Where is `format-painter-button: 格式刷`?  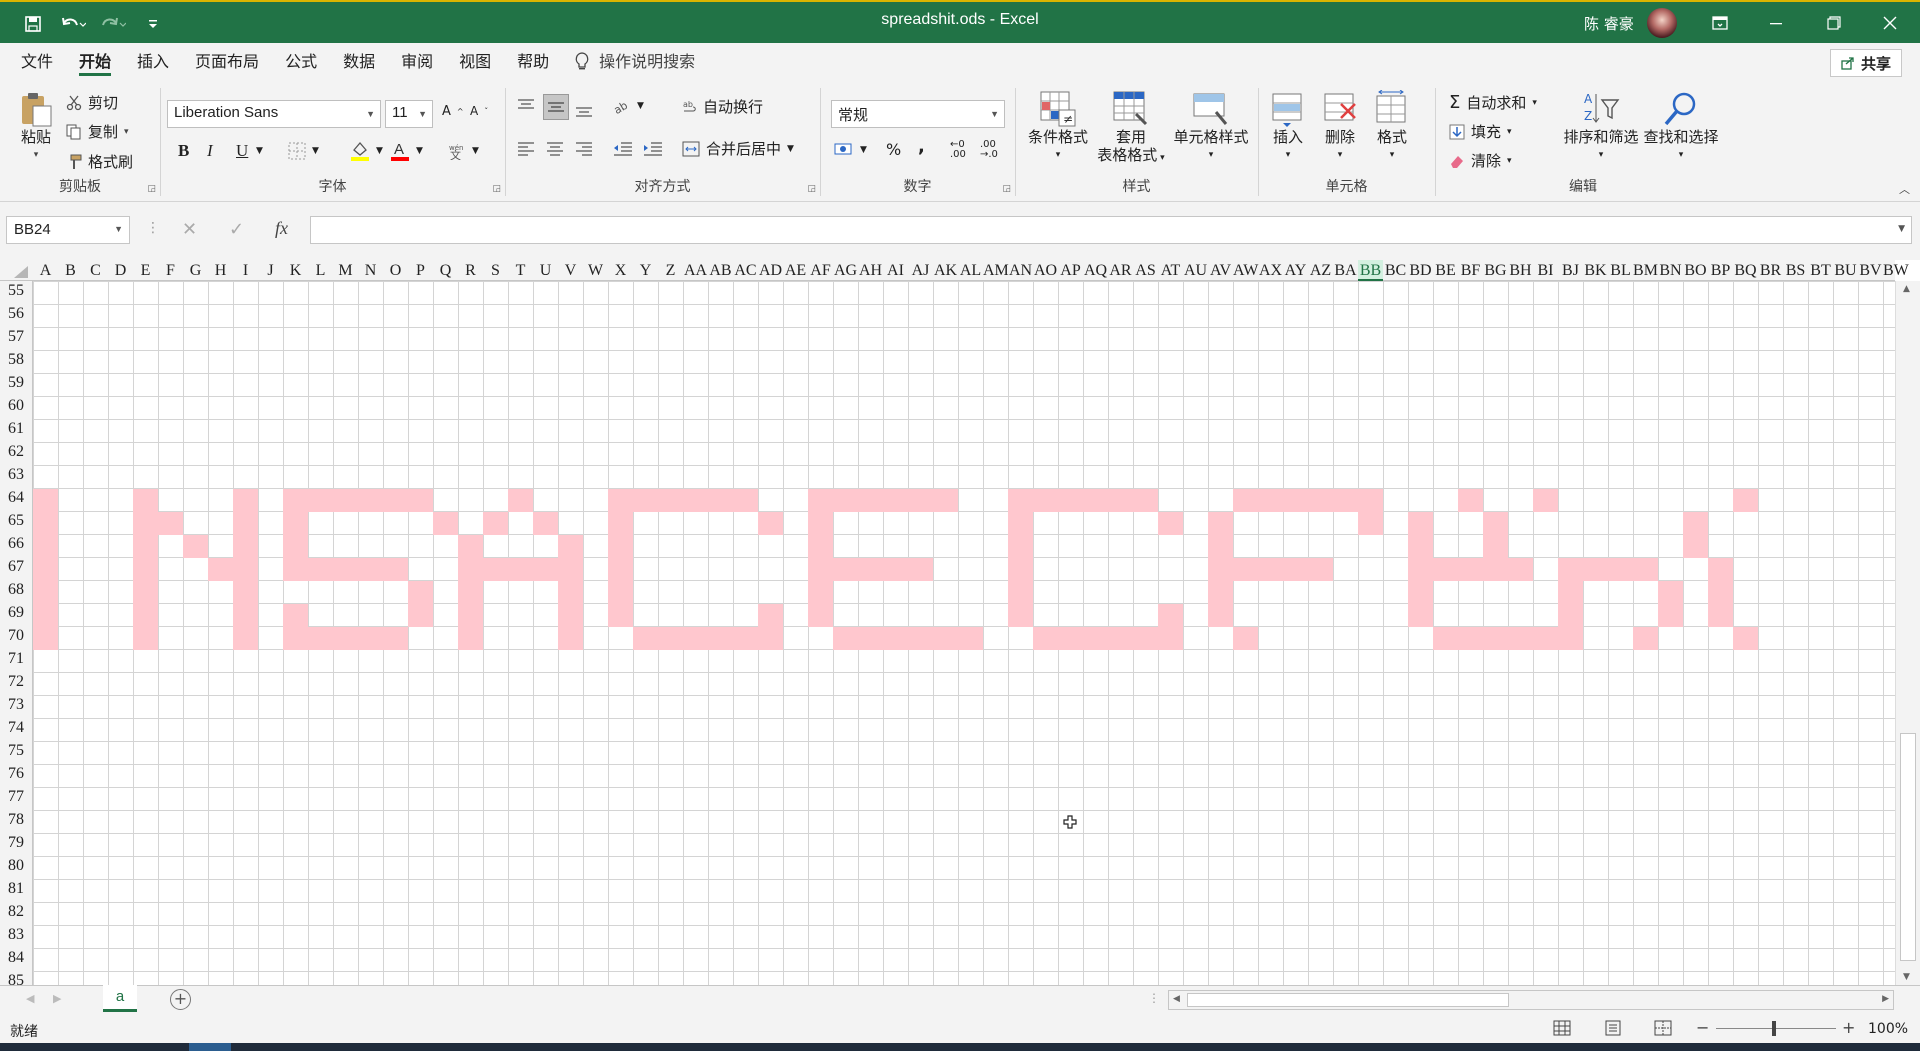 format-painter-button: 格式刷 is located at coordinates (99, 161).